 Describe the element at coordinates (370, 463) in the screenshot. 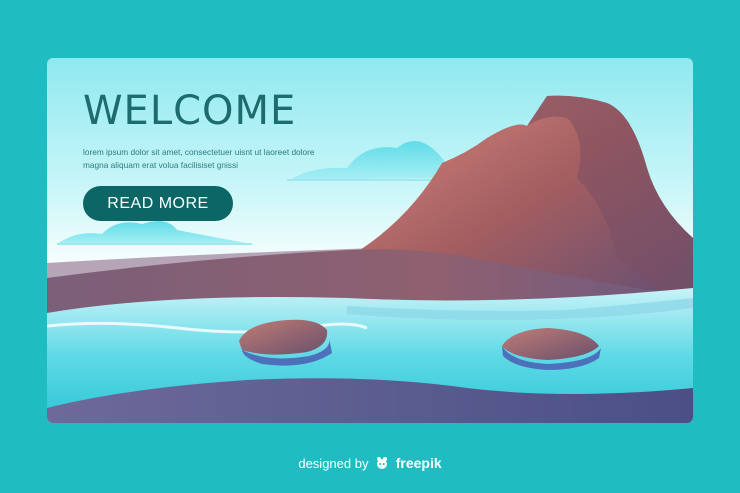

I see `attribution: designed by freepik` at that location.